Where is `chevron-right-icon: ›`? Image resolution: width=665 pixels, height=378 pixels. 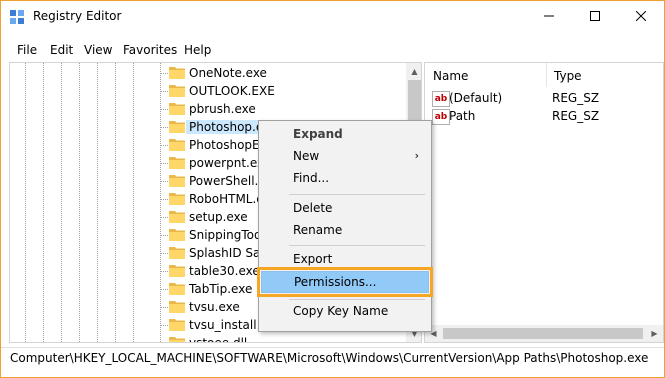
chevron-right-icon: › is located at coordinates (416, 155).